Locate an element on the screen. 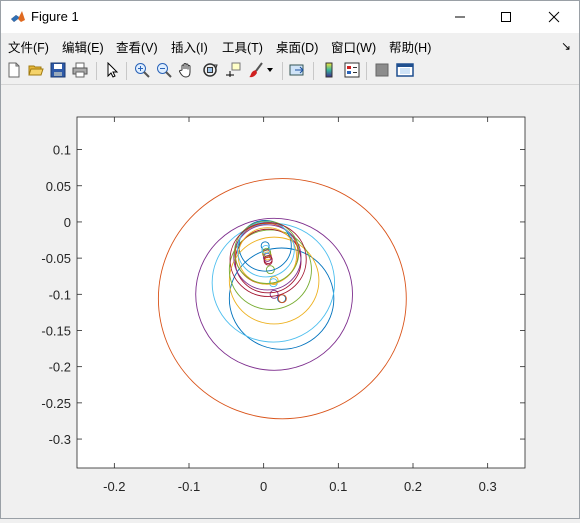  zoom-in-icon is located at coordinates (142, 70).